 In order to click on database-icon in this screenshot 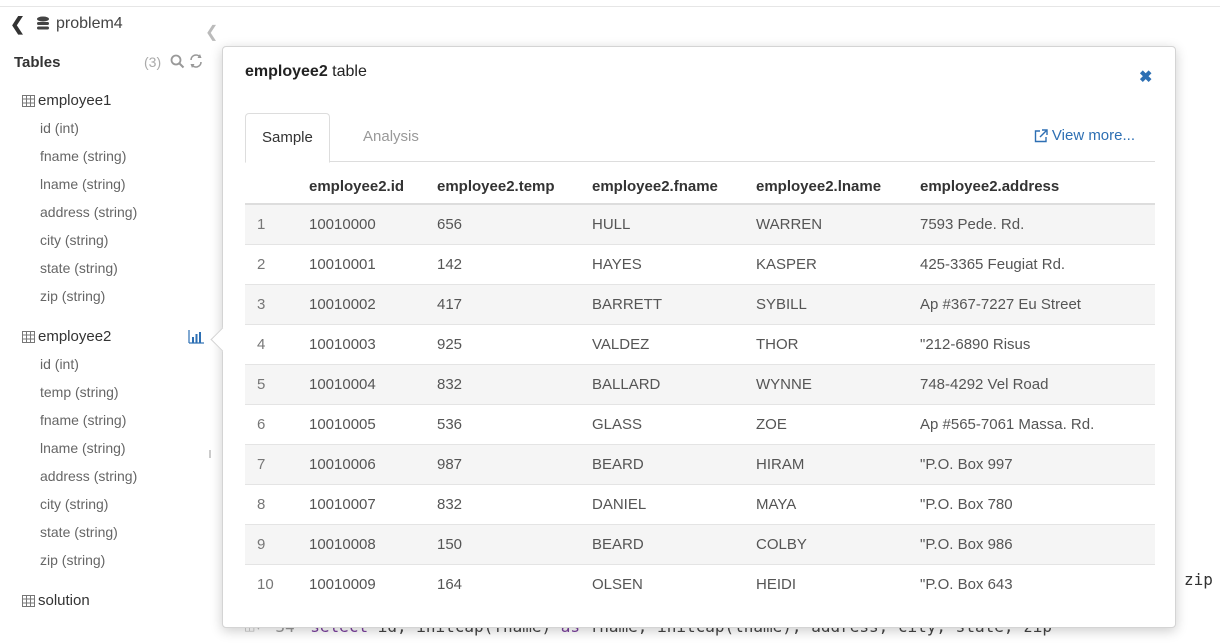, I will do `click(43, 23)`.